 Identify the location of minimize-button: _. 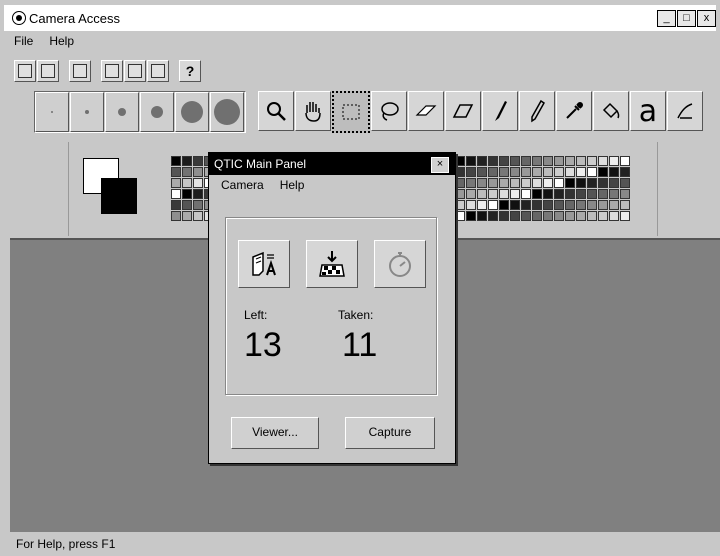
(666, 18).